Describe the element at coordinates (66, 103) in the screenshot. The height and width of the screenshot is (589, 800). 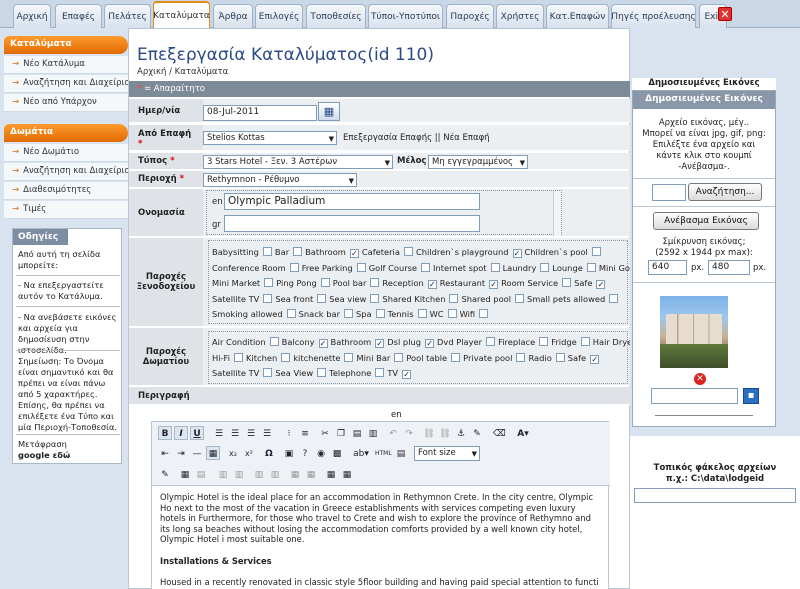
I see `sidebar-item-new-from-existing: → Νέο από Υπάρχον` at that location.